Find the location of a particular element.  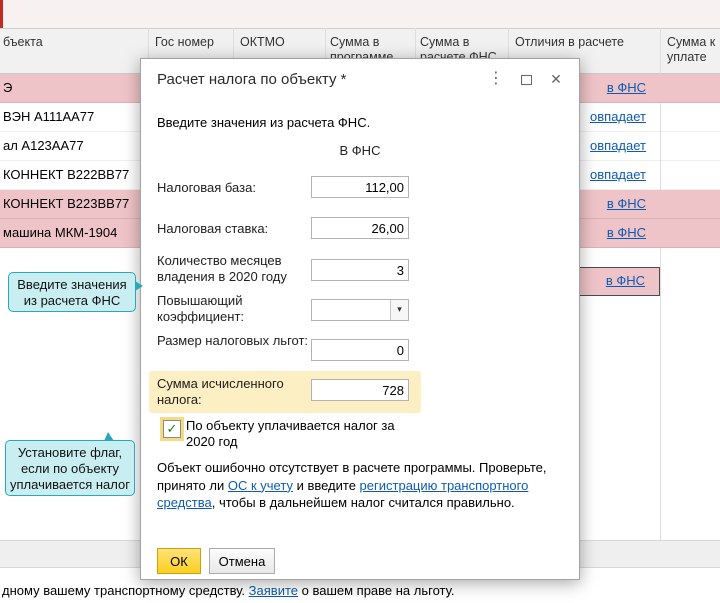

calculated-tax-input is located at coordinates (360, 390).